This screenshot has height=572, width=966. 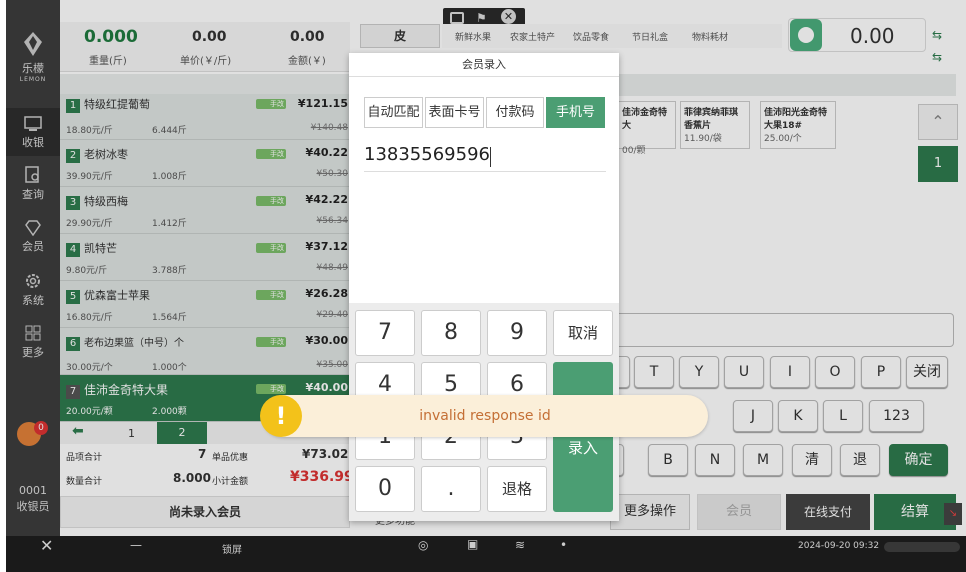 What do you see at coordinates (451, 333) in the screenshot?
I see `numpad-key-8: 8` at bounding box center [451, 333].